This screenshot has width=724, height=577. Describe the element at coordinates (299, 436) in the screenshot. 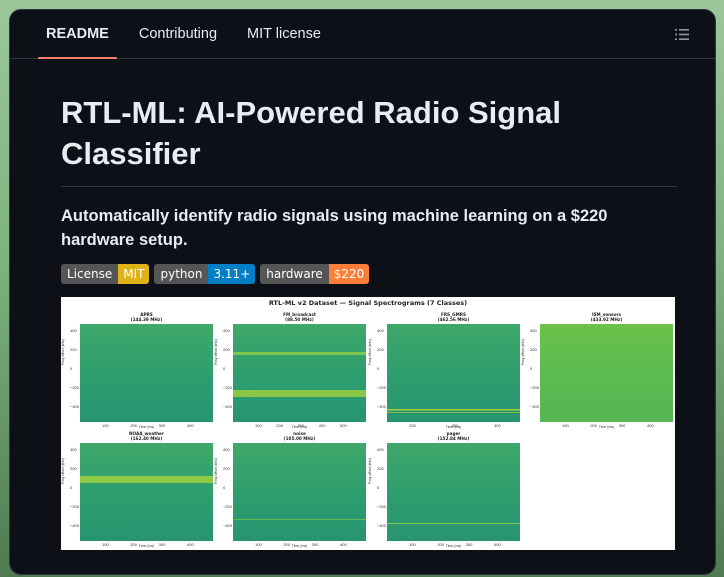

I see `panel-title: noise (105.00 MHz)` at that location.